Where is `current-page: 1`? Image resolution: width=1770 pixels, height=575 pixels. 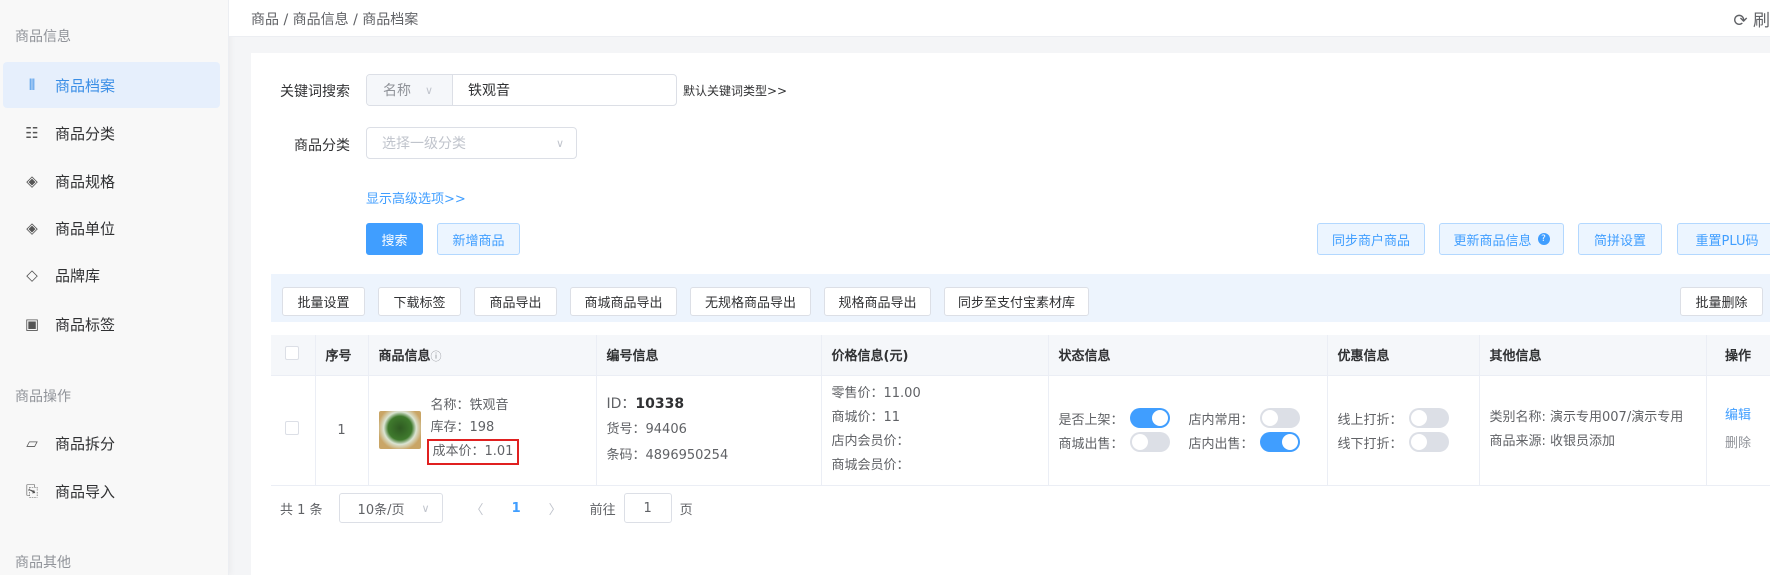
current-page: 1 is located at coordinates (516, 508).